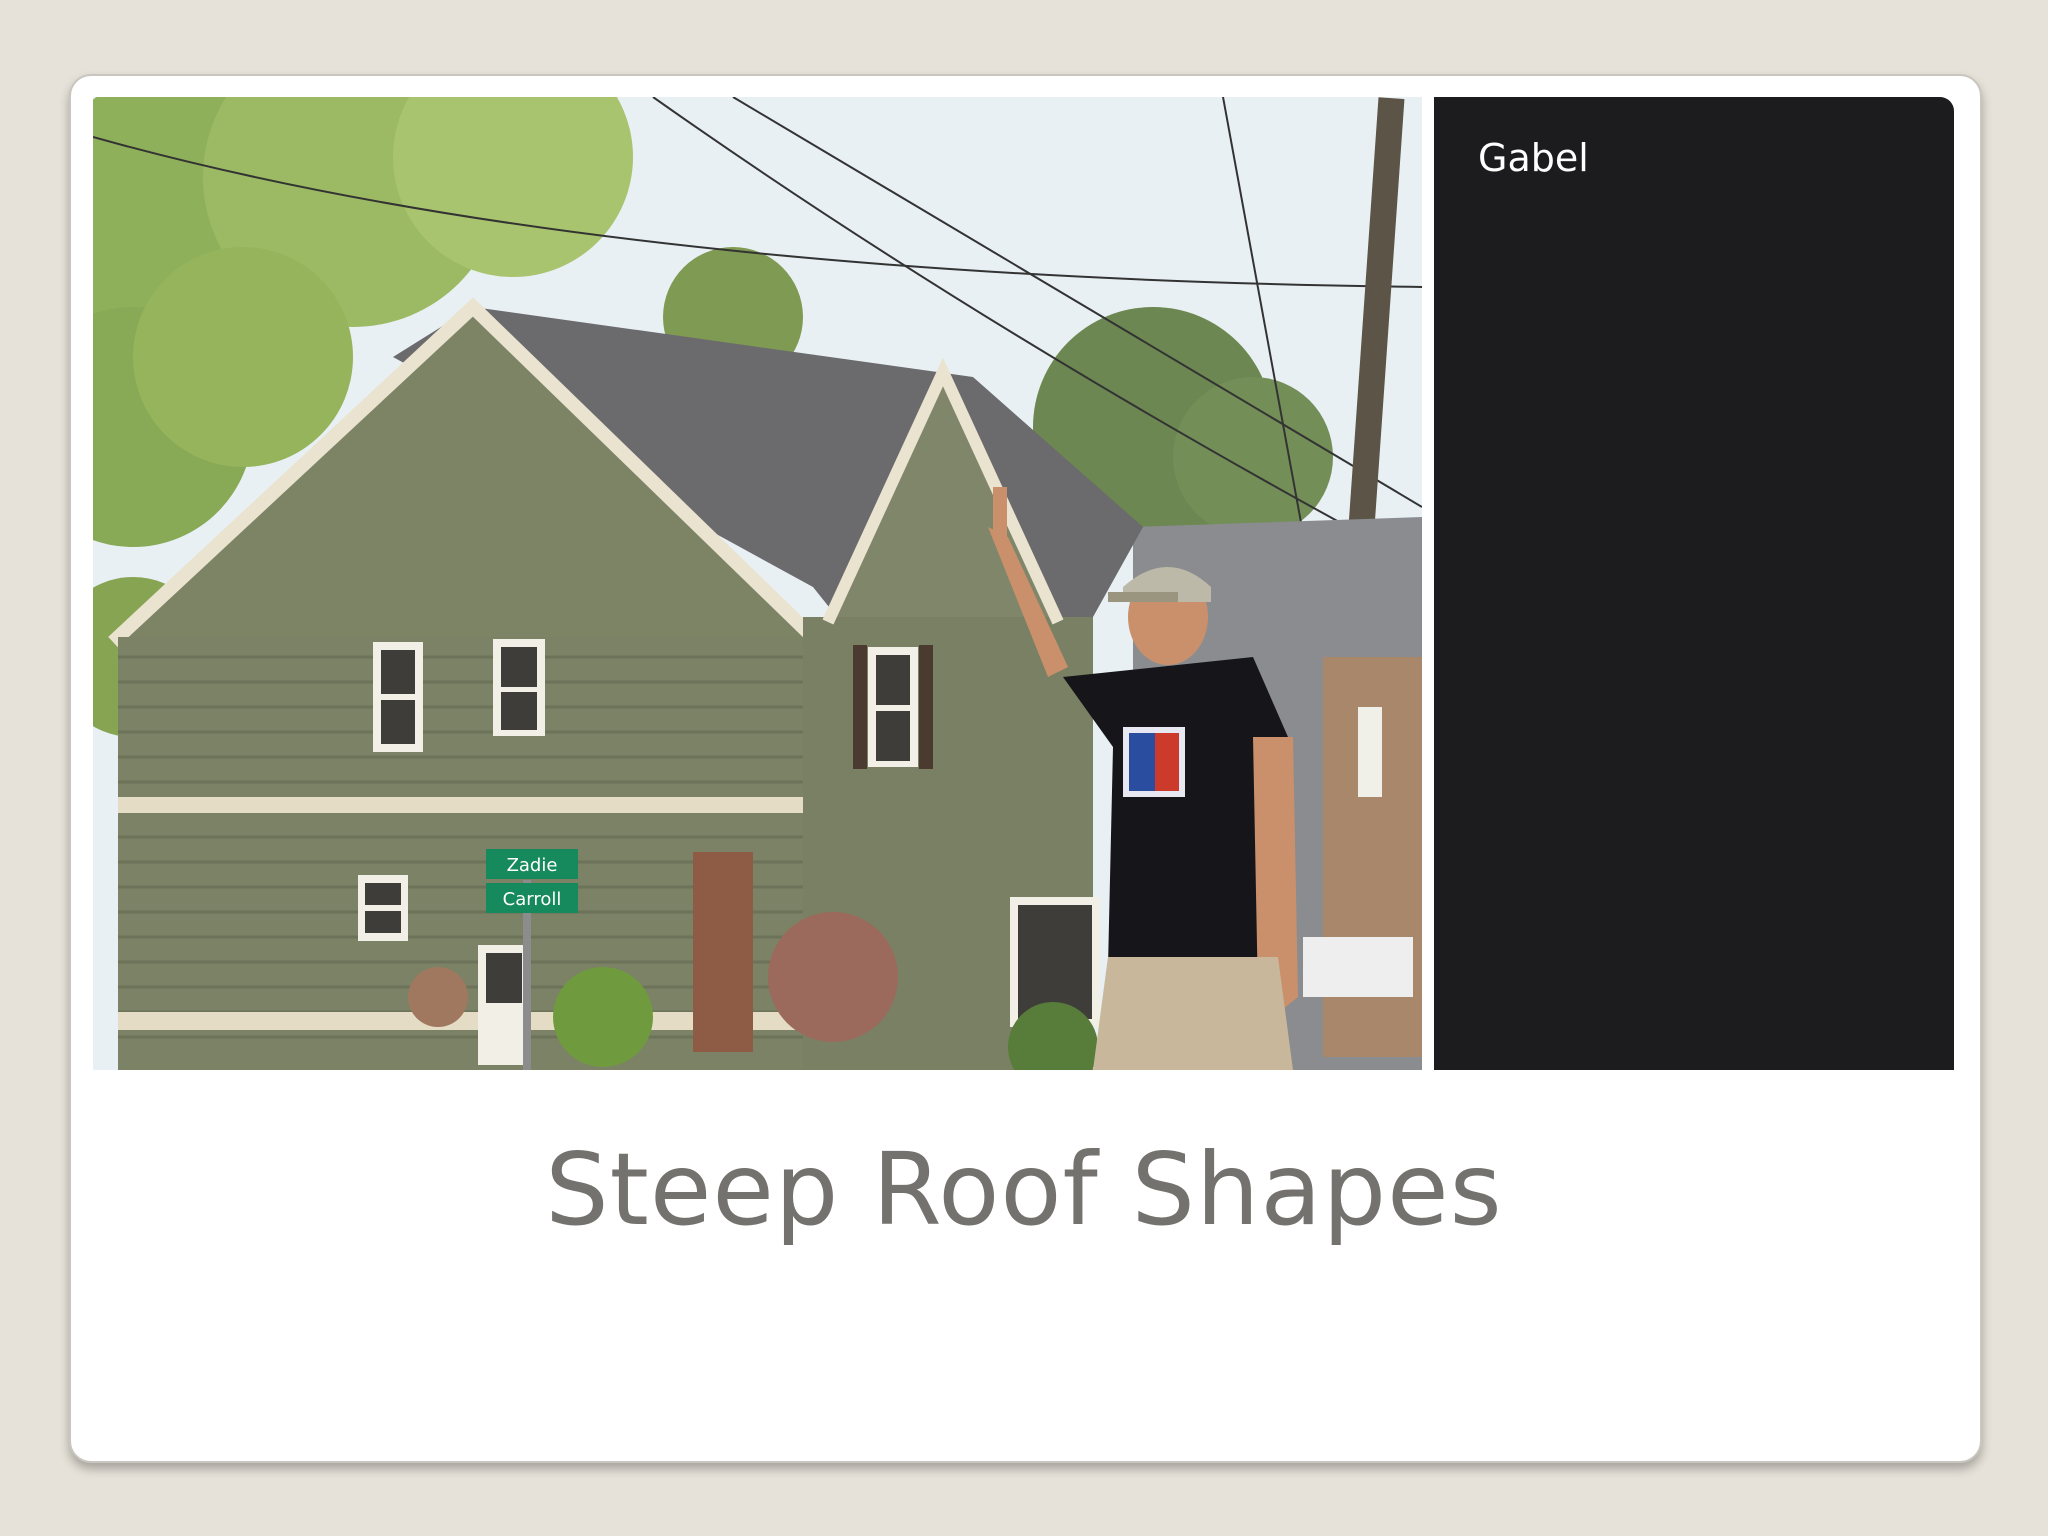  What do you see at coordinates (1024, 1189) in the screenshot?
I see `slide-title: Steep Roof Shapes` at bounding box center [1024, 1189].